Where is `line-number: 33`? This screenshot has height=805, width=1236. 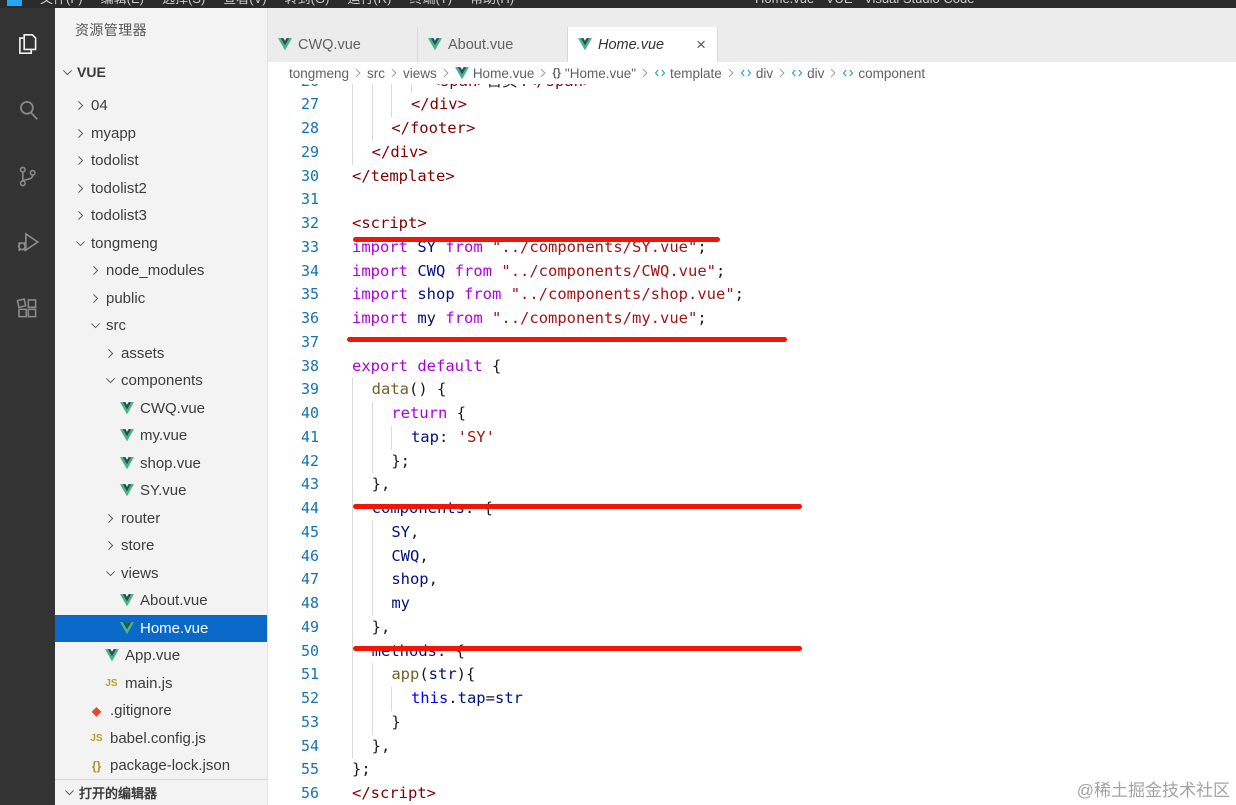 line-number: 33 is located at coordinates (293, 248).